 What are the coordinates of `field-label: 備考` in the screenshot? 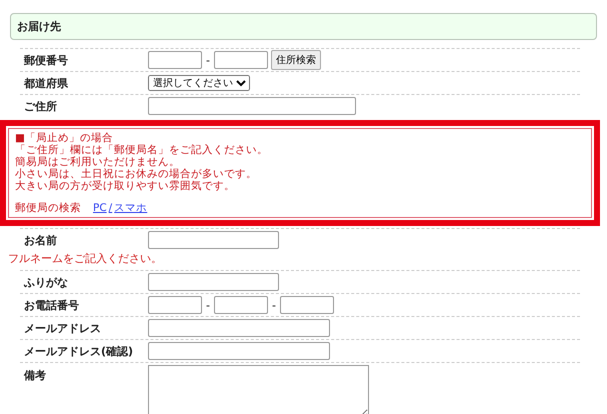 It's located at (34, 375).